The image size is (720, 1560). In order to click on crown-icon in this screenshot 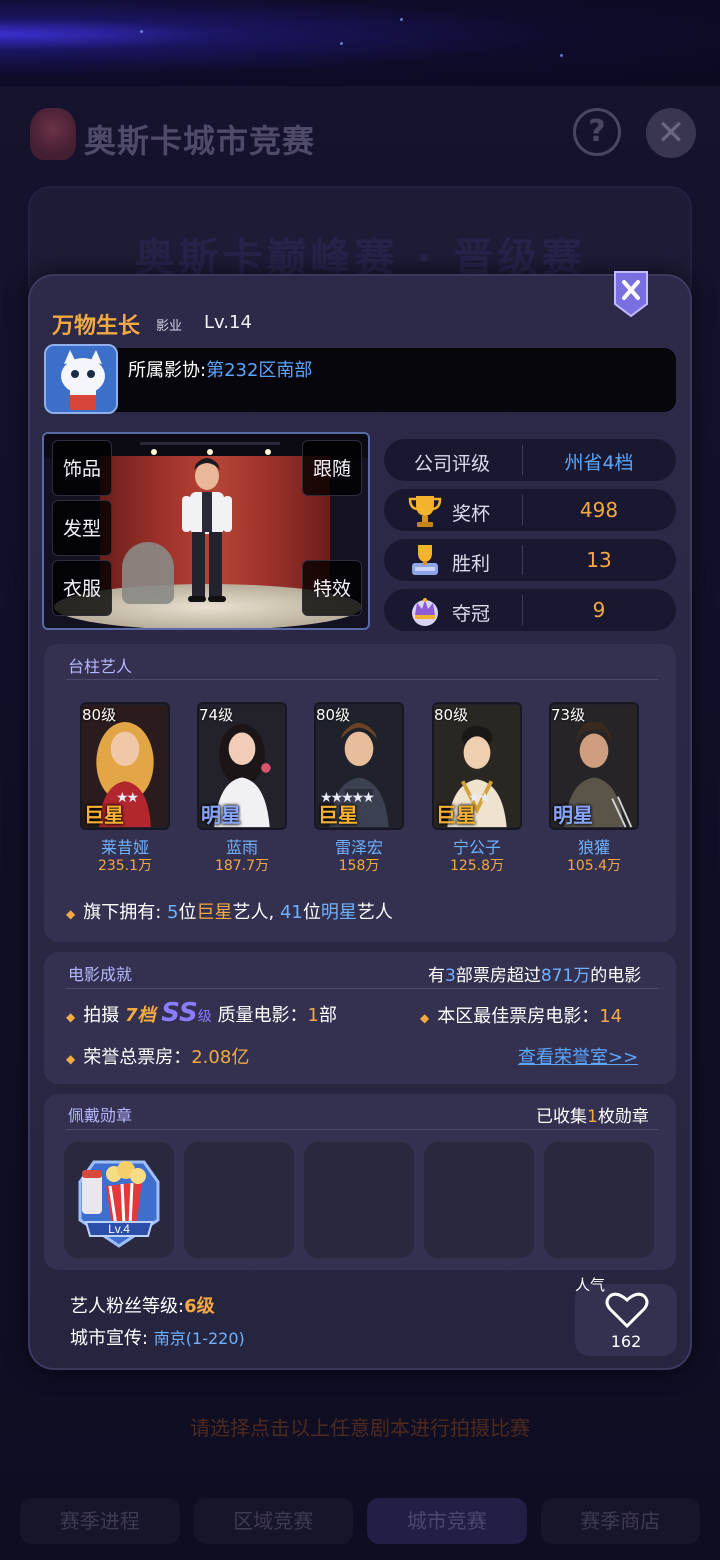, I will do `click(425, 610)`.